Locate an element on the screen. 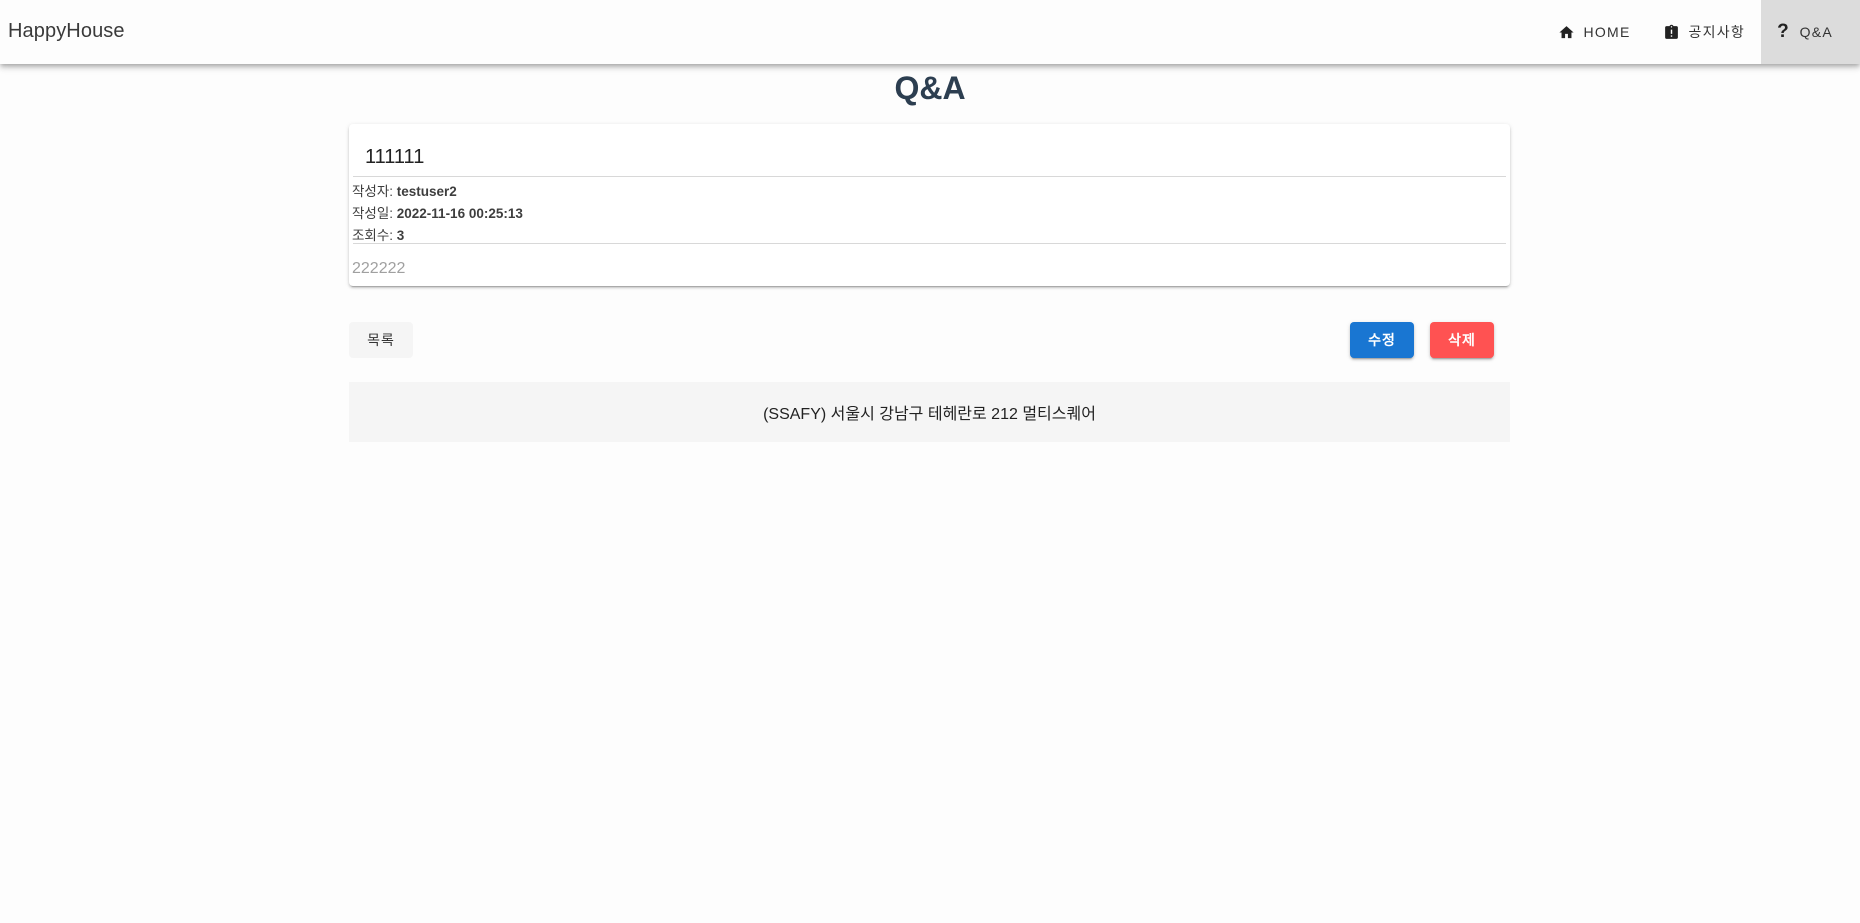 This screenshot has height=923, width=1860. nav-notice: 공지사항 is located at coordinates (1704, 32).